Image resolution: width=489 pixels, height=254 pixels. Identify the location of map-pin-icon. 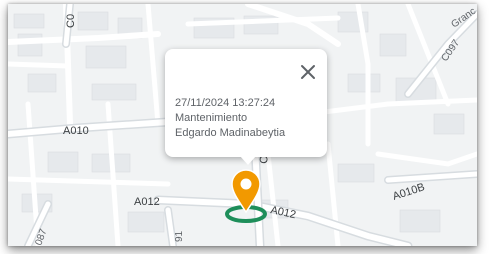
(246, 196).